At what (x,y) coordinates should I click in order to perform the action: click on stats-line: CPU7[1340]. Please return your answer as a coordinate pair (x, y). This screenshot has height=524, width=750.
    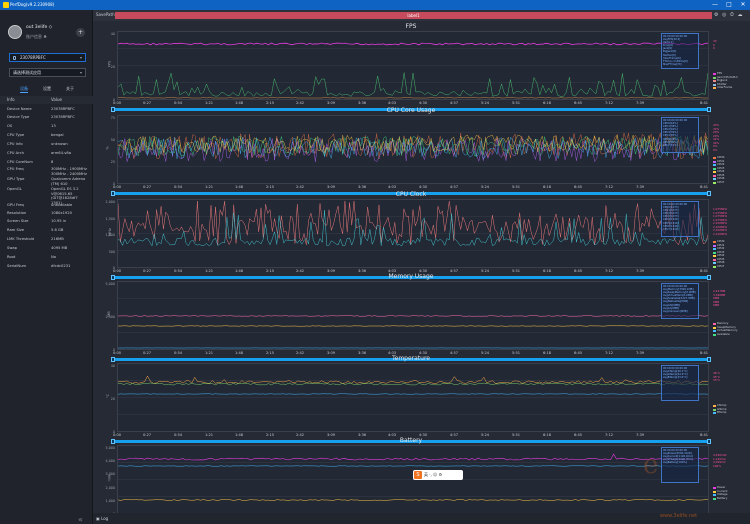
    Looking at the image, I should click on (671, 229).